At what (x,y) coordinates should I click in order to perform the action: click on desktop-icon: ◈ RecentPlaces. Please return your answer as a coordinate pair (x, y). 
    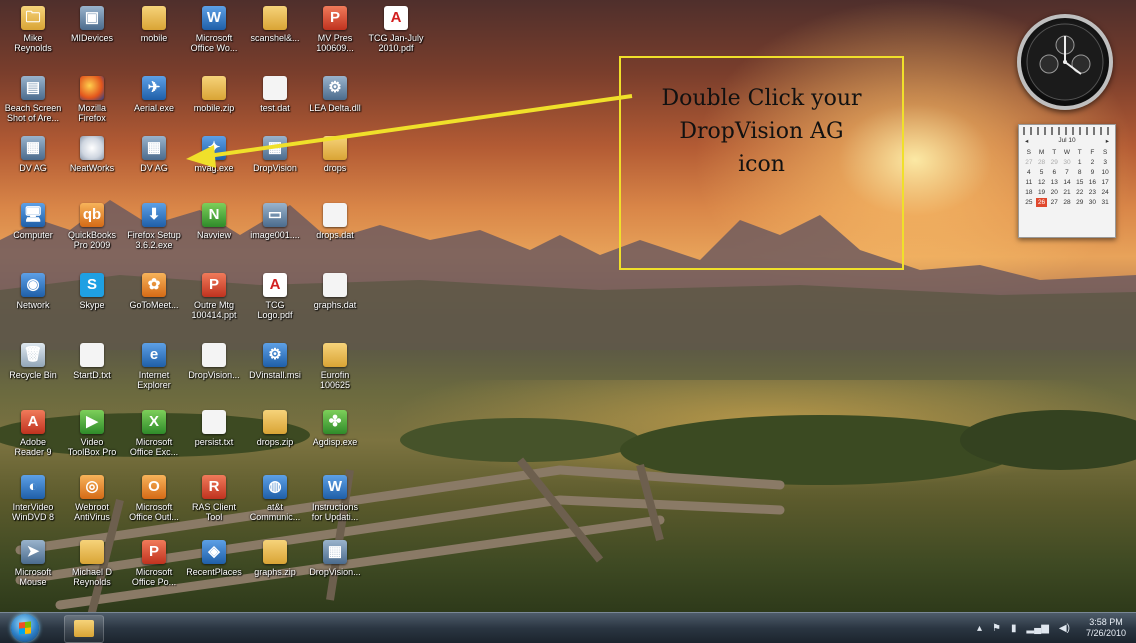
    Looking at the image, I should click on (214, 558).